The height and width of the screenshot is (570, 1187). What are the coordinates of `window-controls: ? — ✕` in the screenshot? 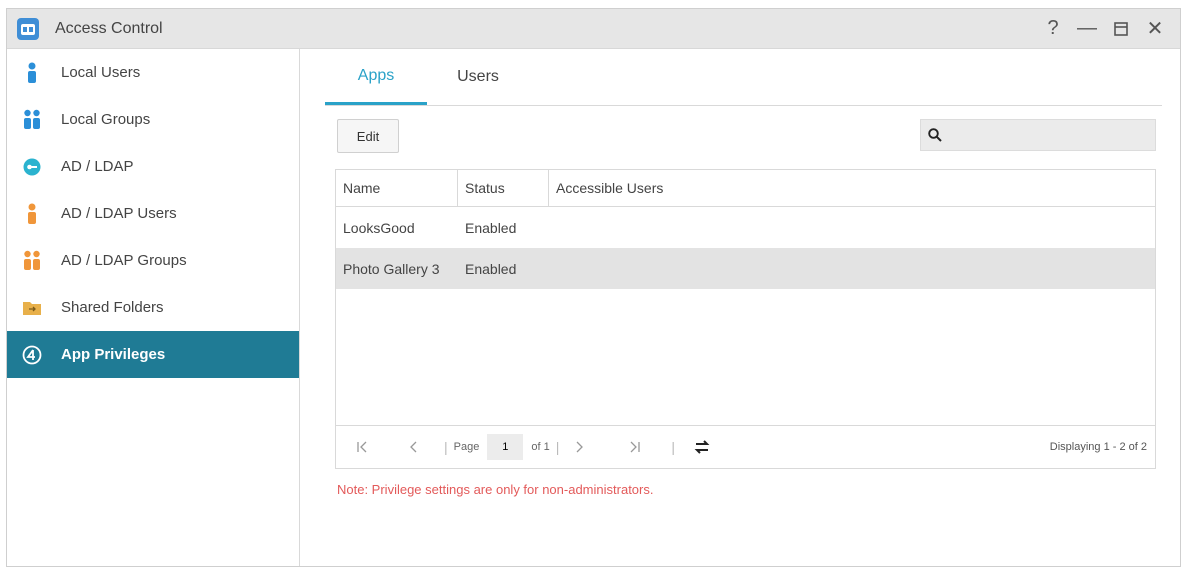 It's located at (1104, 29).